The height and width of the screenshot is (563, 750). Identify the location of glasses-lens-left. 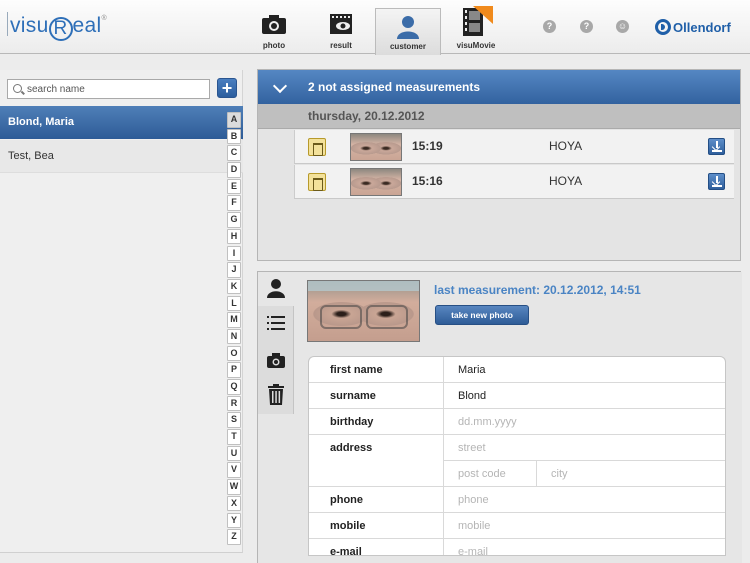
(341, 317).